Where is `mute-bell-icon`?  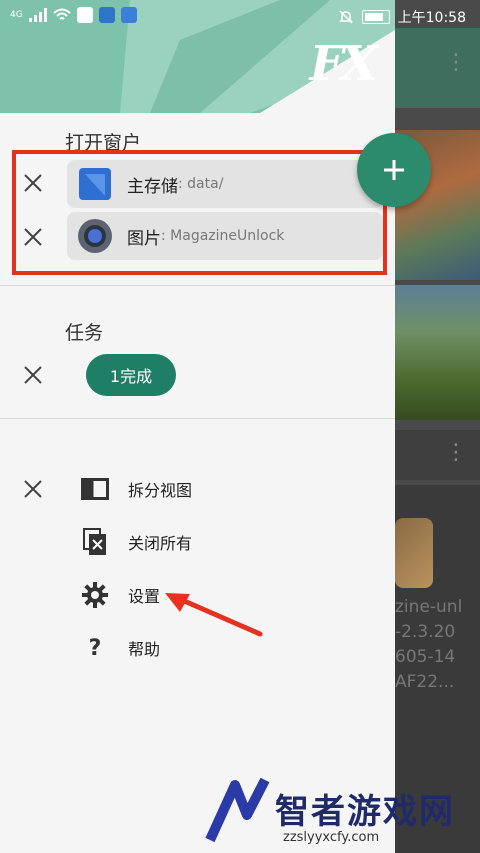 mute-bell-icon is located at coordinates (345, 17).